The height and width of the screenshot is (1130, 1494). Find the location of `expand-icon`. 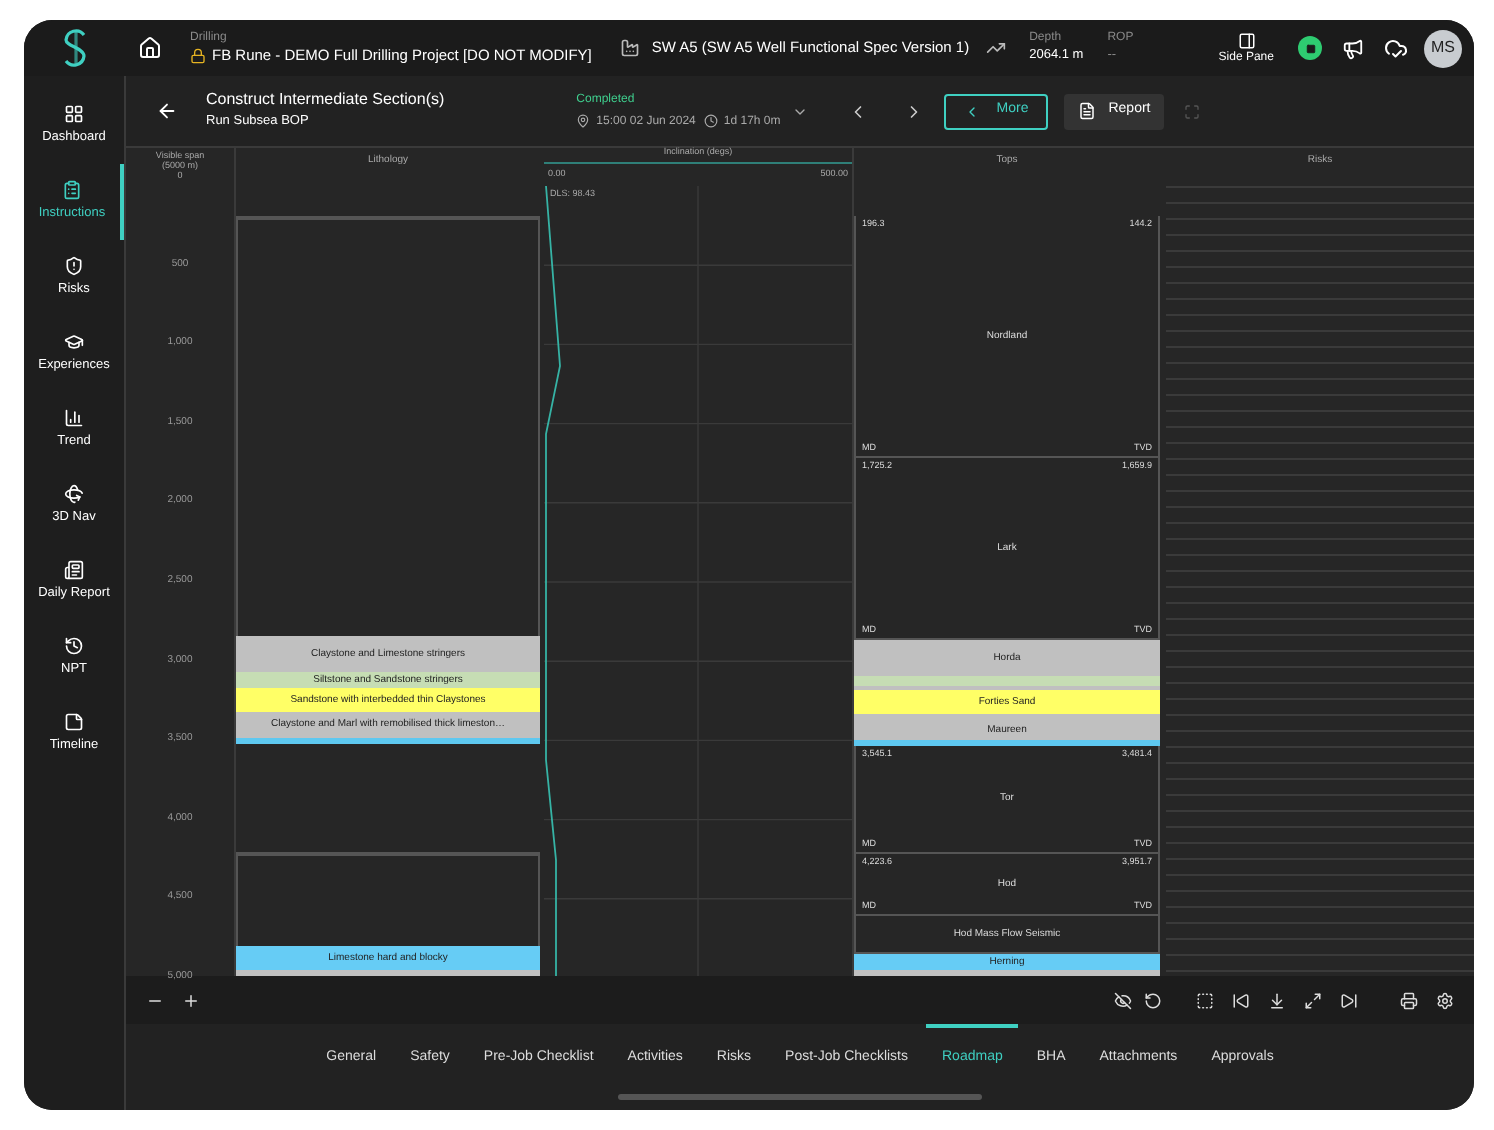

expand-icon is located at coordinates (1313, 1000).